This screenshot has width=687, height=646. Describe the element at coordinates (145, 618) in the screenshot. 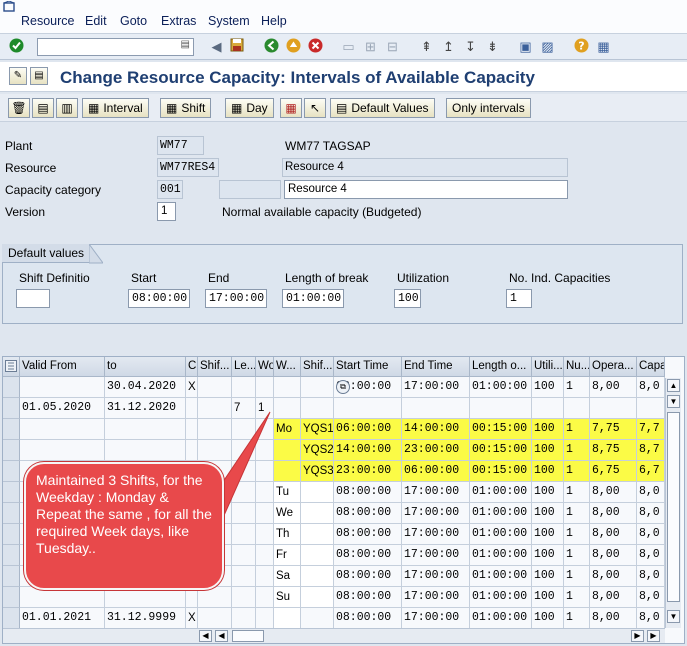

I see `cell-to: 31.12.9999` at that location.